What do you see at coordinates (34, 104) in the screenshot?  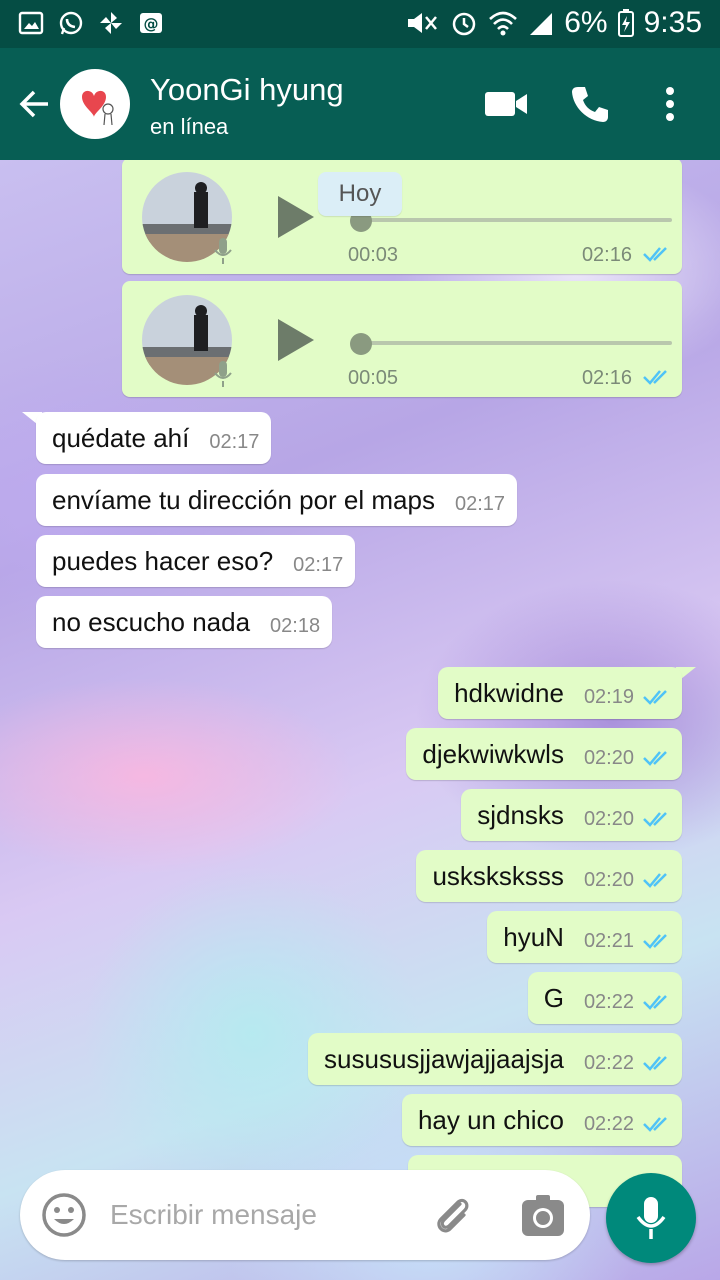 I see `back-arrow-icon` at bounding box center [34, 104].